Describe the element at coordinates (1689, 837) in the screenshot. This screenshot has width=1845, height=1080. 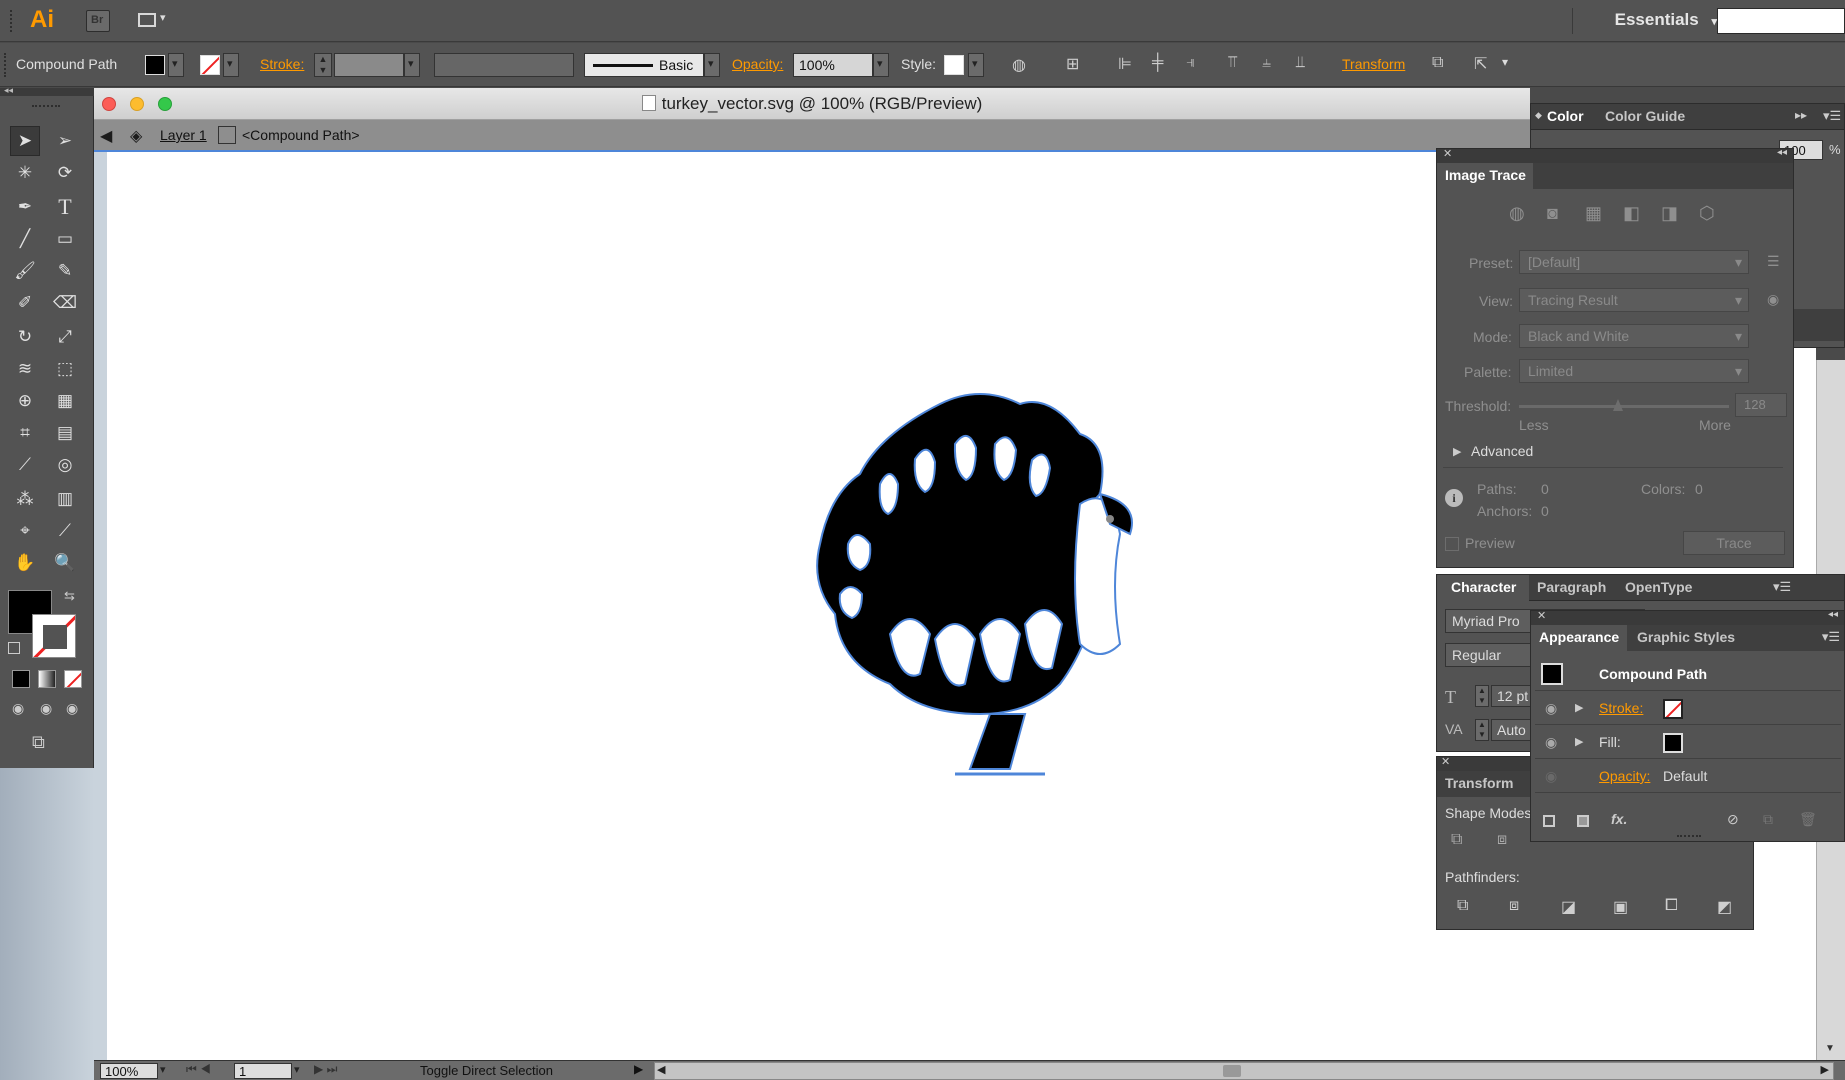
I see `resize-grip` at that location.